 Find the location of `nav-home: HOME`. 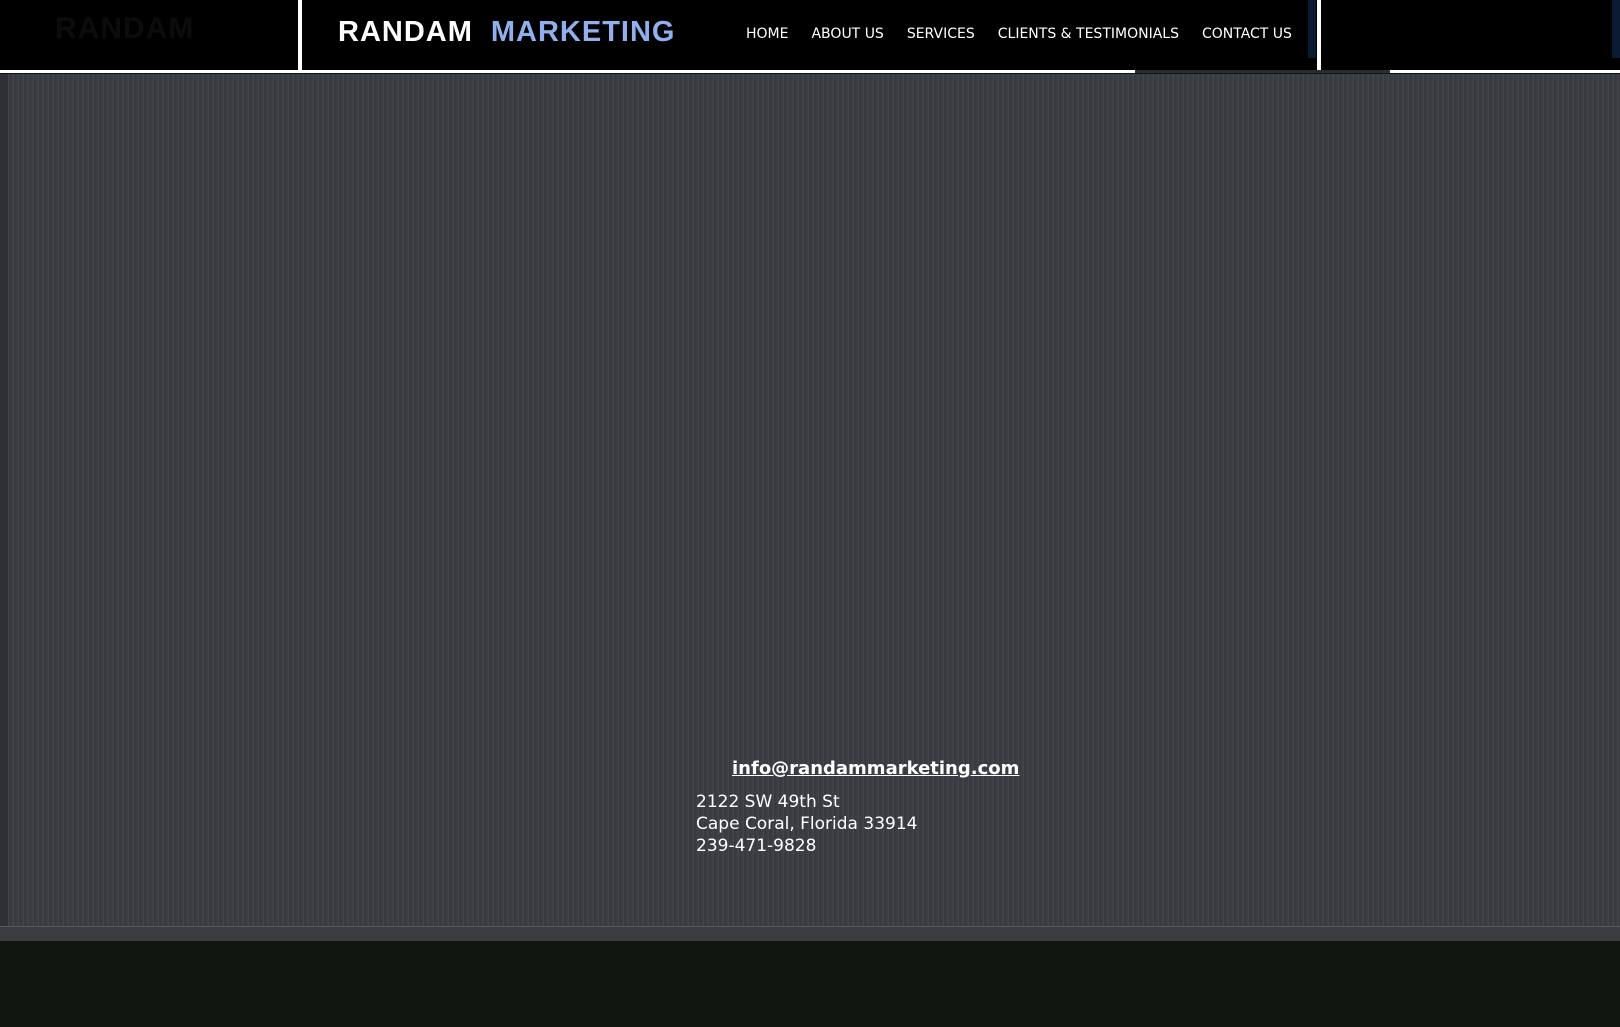

nav-home: HOME is located at coordinates (767, 35).